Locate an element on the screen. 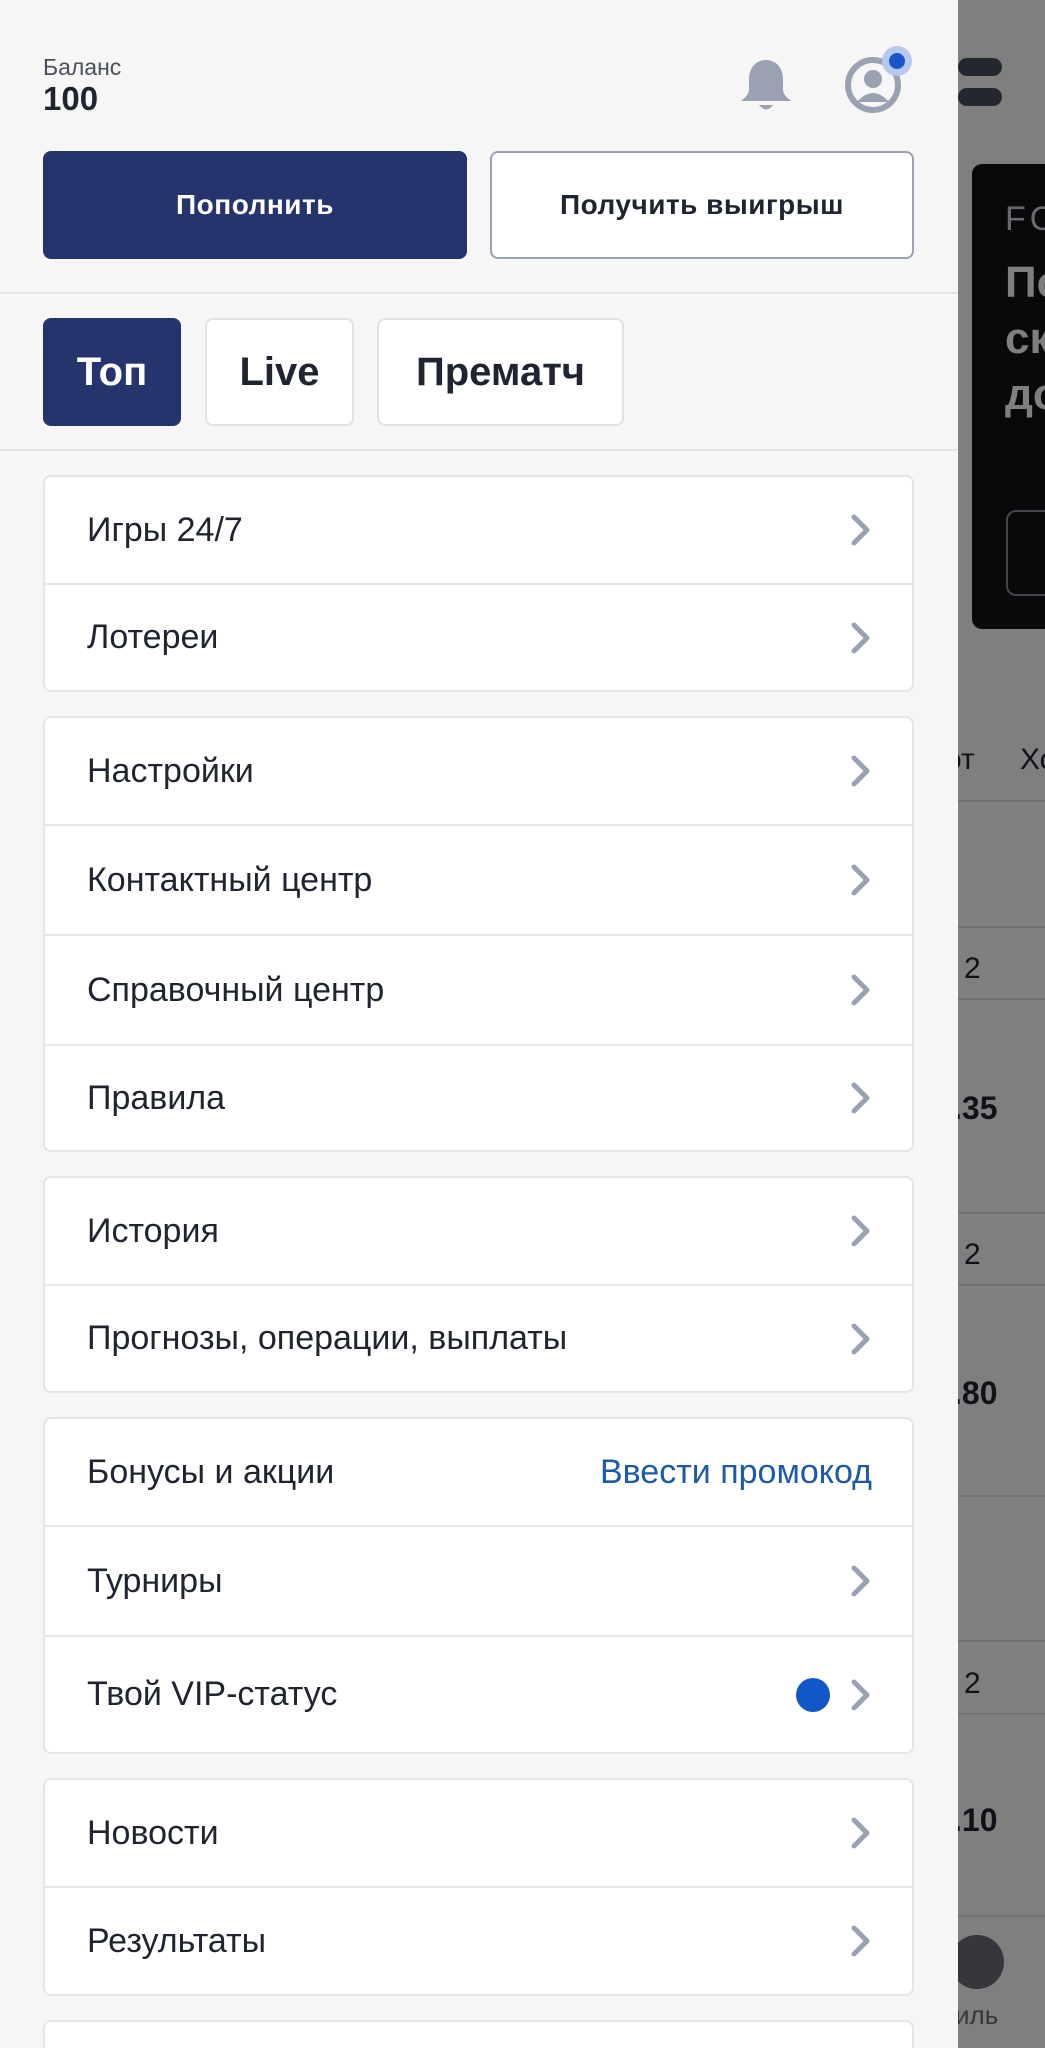 The width and height of the screenshot is (1045, 2048). bell-icon is located at coordinates (766, 86).